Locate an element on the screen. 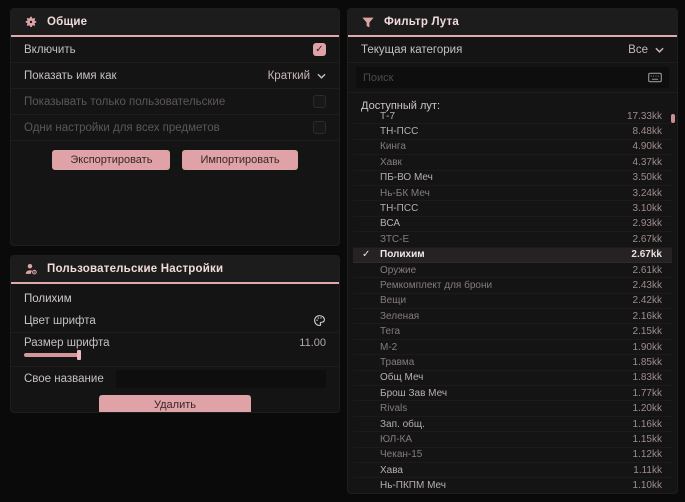 The height and width of the screenshot is (502, 685). loot-item-row: Ремкомплект для брони 2.43kk is located at coordinates (512, 286).